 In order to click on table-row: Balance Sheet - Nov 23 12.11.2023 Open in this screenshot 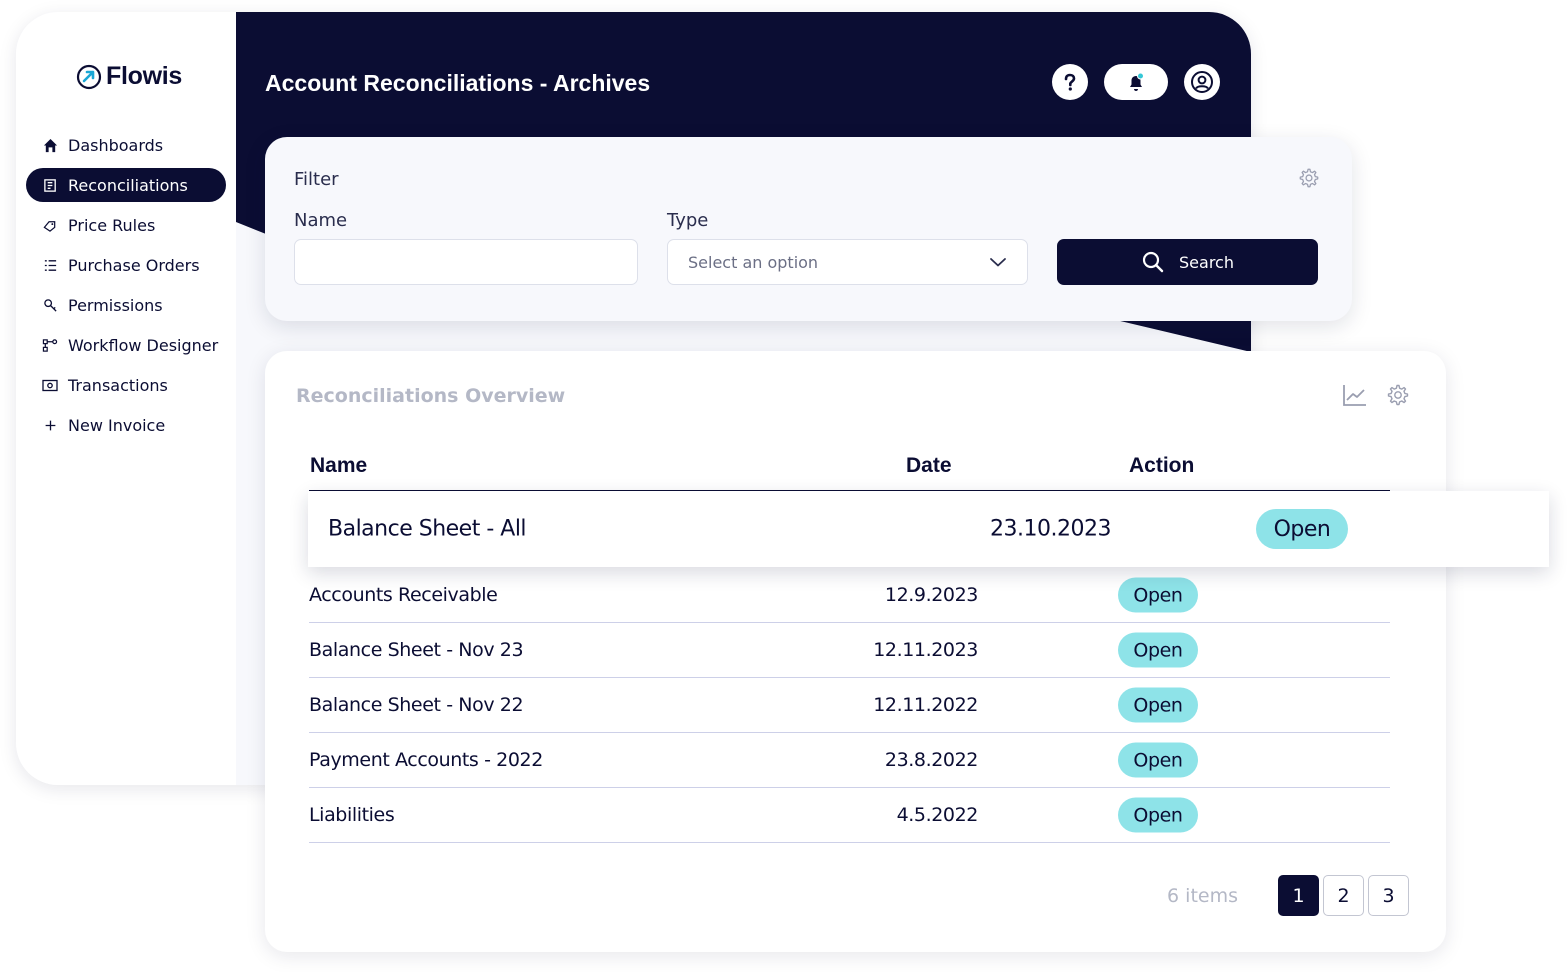, I will do `click(849, 650)`.